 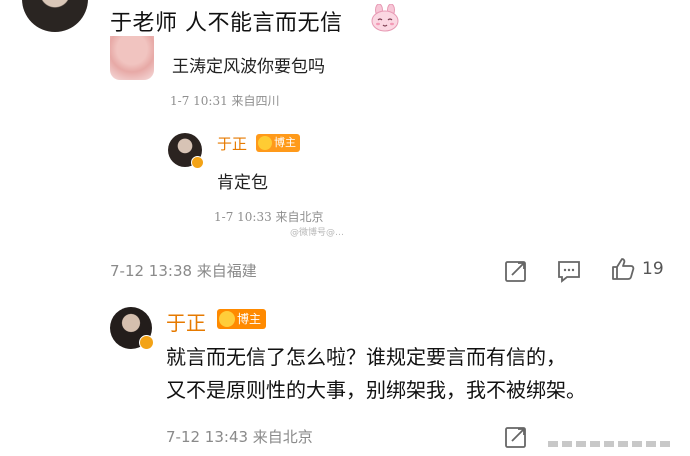 I want to click on comment-icon, so click(x=569, y=271).